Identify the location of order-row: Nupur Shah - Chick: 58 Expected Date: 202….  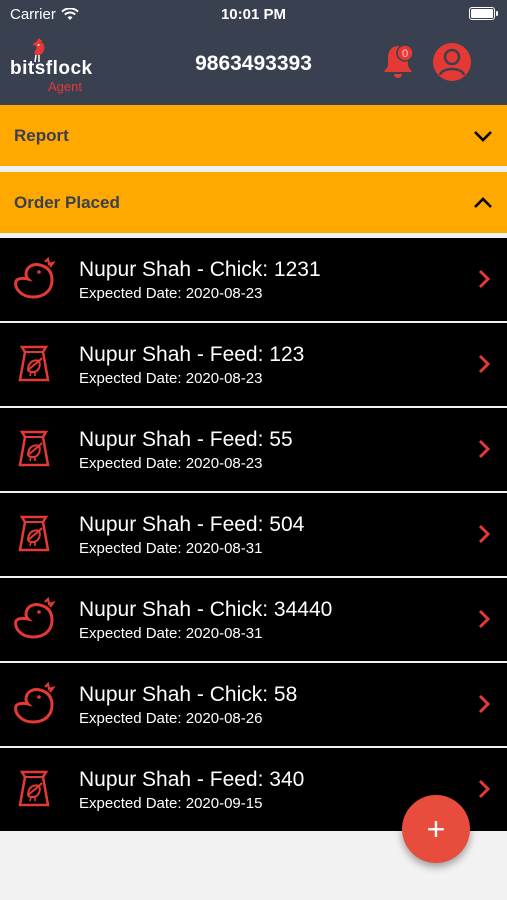
(253, 704).